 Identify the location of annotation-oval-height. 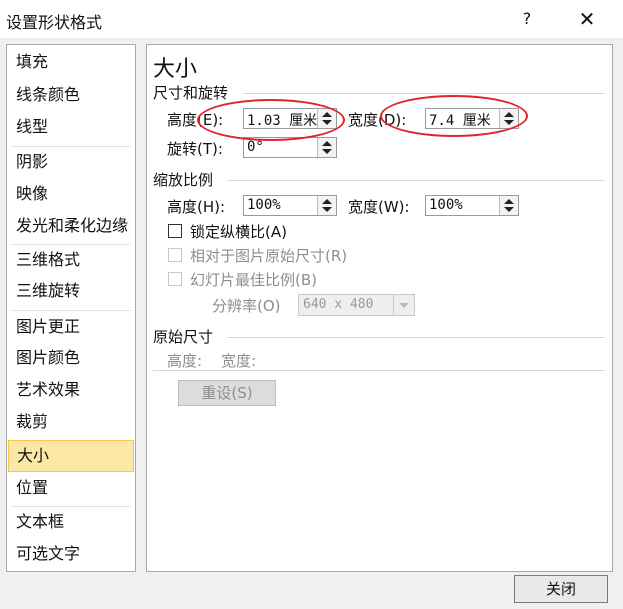
(271, 120).